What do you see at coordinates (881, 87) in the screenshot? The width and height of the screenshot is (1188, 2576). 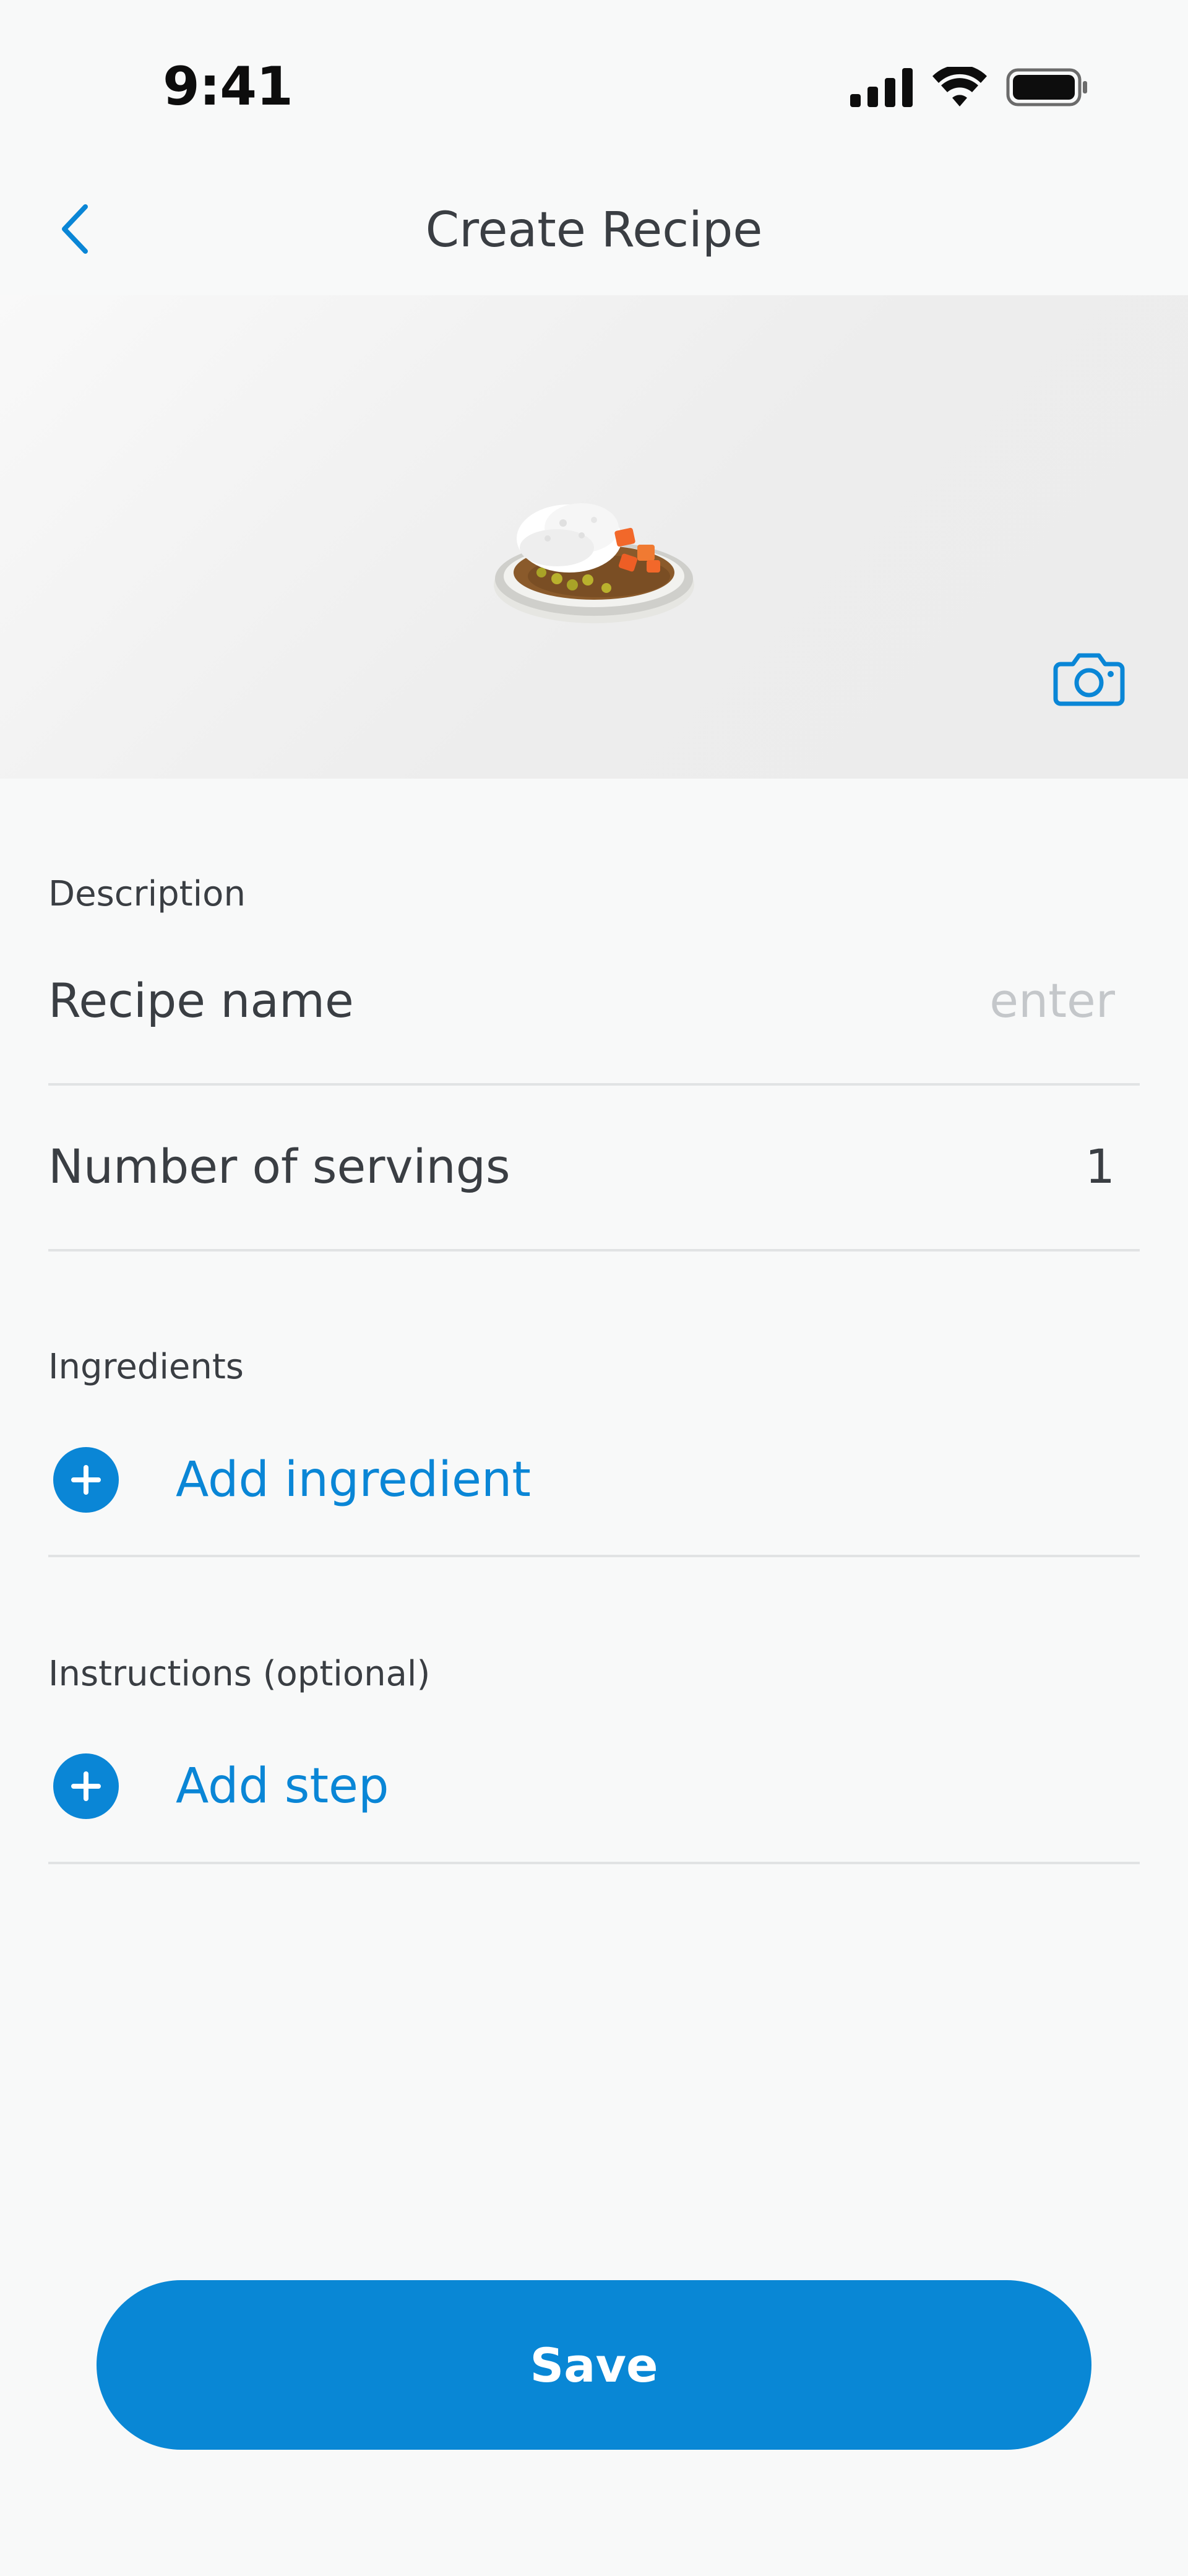 I see `cellular-signal-icon` at bounding box center [881, 87].